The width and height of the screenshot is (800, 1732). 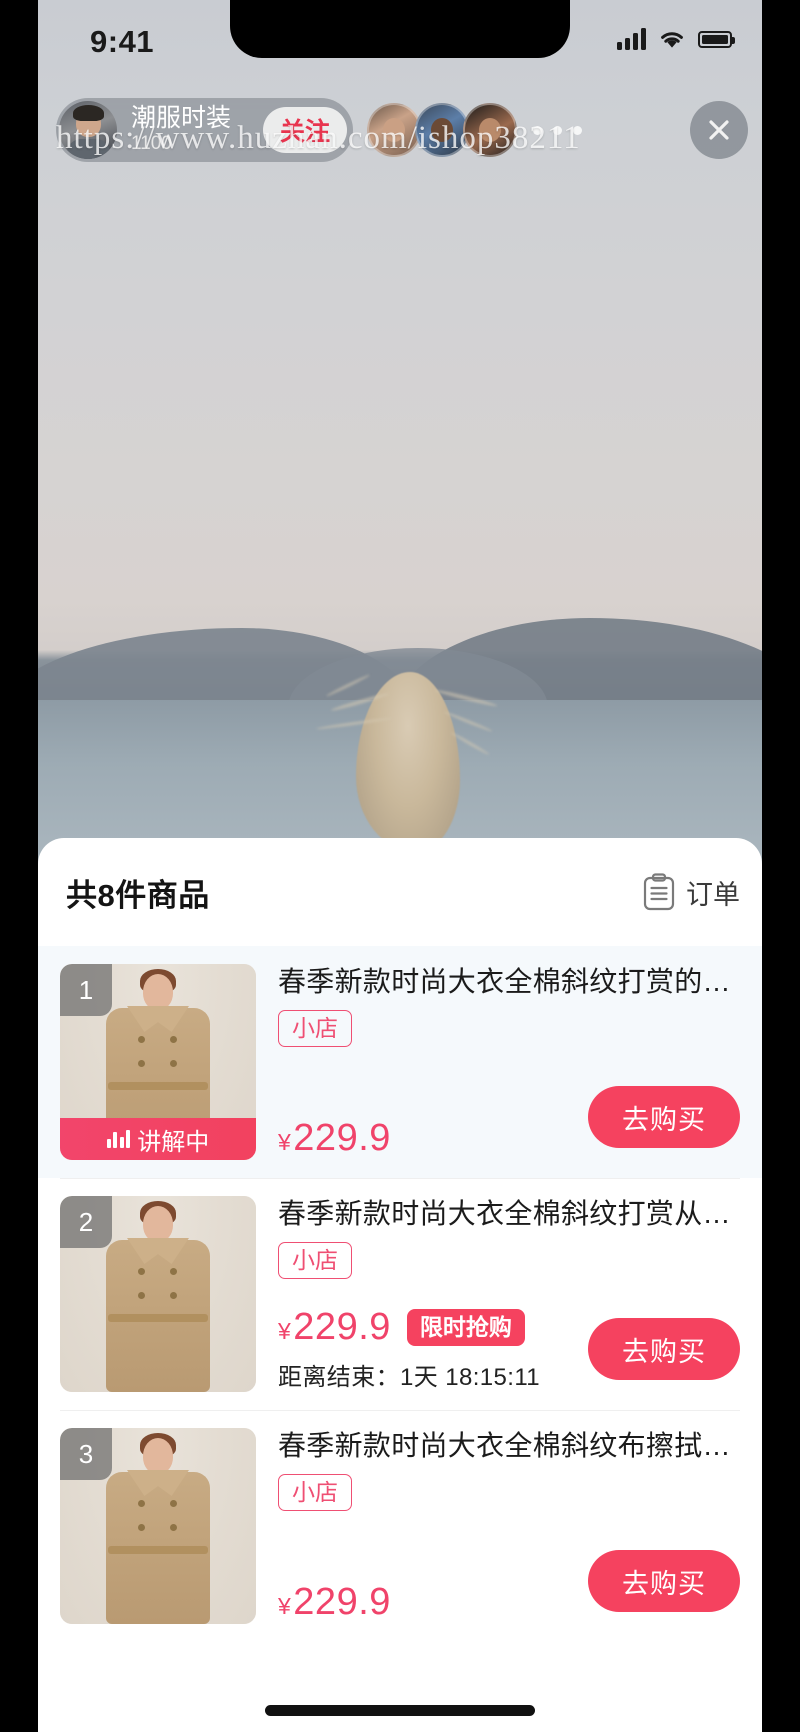 I want to click on product-card: 1 讲解中 春季新款时尚大衣全棉斜纹打赏的… 小店 ¥ 229.9 去购买, so click(x=400, y=1062).